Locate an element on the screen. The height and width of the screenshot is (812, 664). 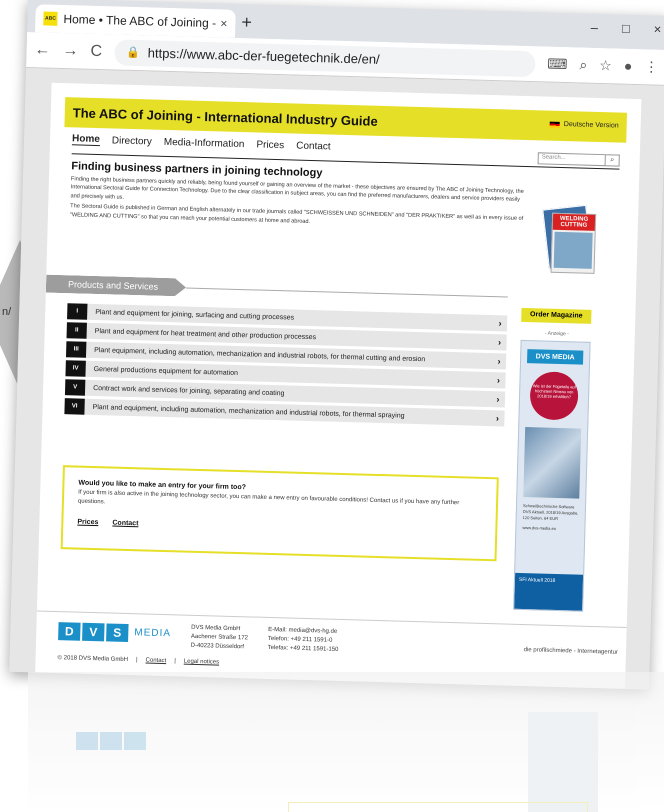
minimize-button: – is located at coordinates (595, 27).